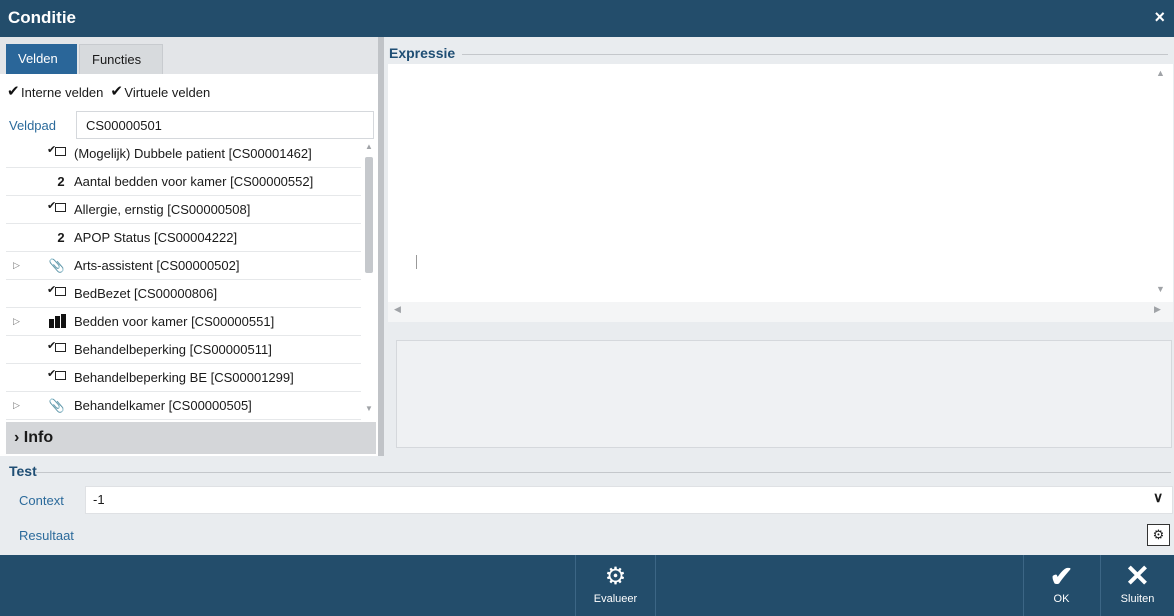 The width and height of the screenshot is (1174, 616). Describe the element at coordinates (1137, 599) in the screenshot. I see `close-label: Sluiten` at that location.